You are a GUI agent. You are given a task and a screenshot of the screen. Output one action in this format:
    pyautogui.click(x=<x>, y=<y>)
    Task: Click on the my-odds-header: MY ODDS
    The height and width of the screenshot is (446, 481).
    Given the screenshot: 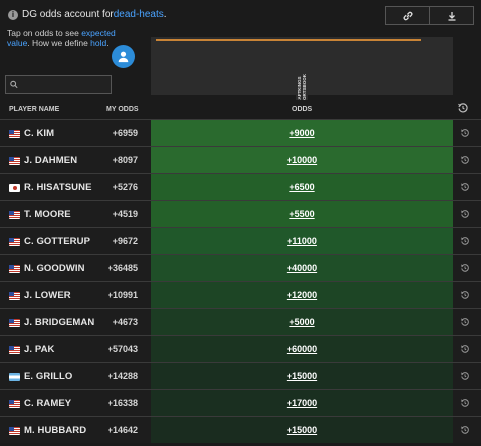 What is the action you would take?
    pyautogui.click(x=122, y=109)
    